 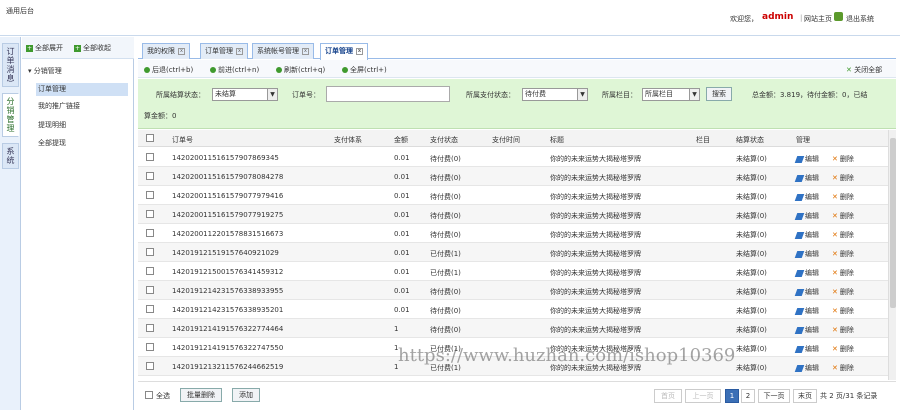 I want to click on exit-link: 退出系统, so click(x=860, y=19).